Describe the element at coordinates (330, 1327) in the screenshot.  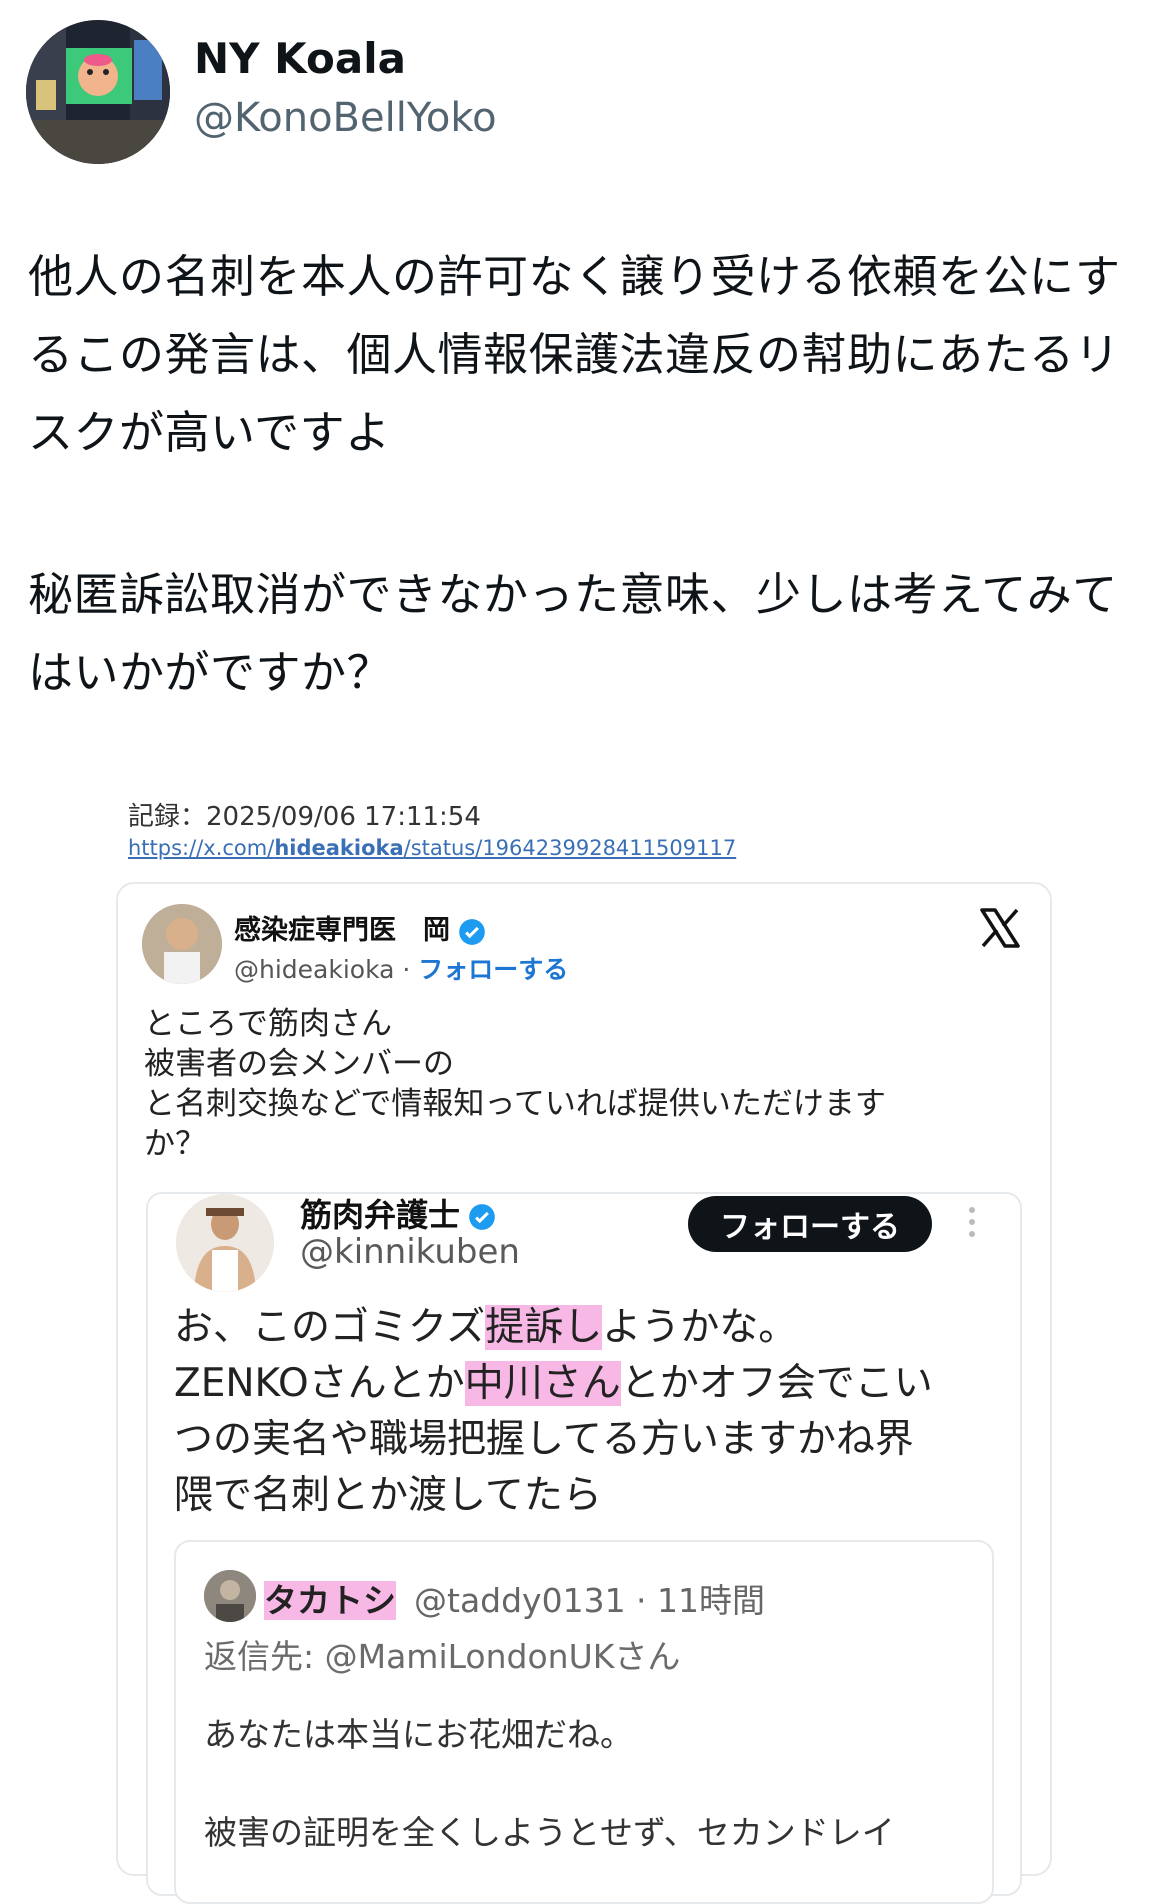
I see `nested-line-1-a: お、このゴミクズ` at that location.